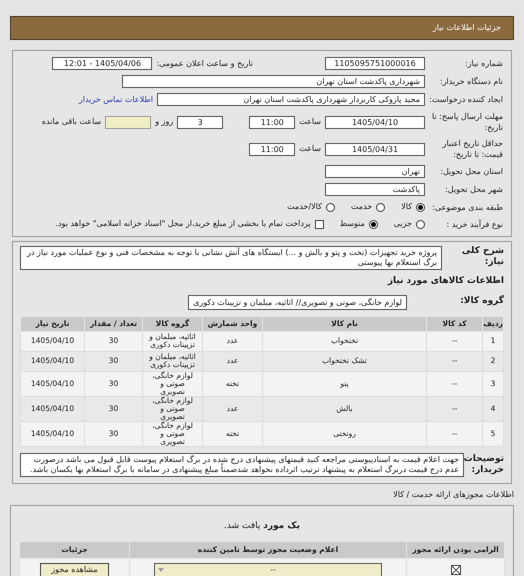  Describe the element at coordinates (164, 122) in the screenshot. I see `field-label: روز و` at that location.